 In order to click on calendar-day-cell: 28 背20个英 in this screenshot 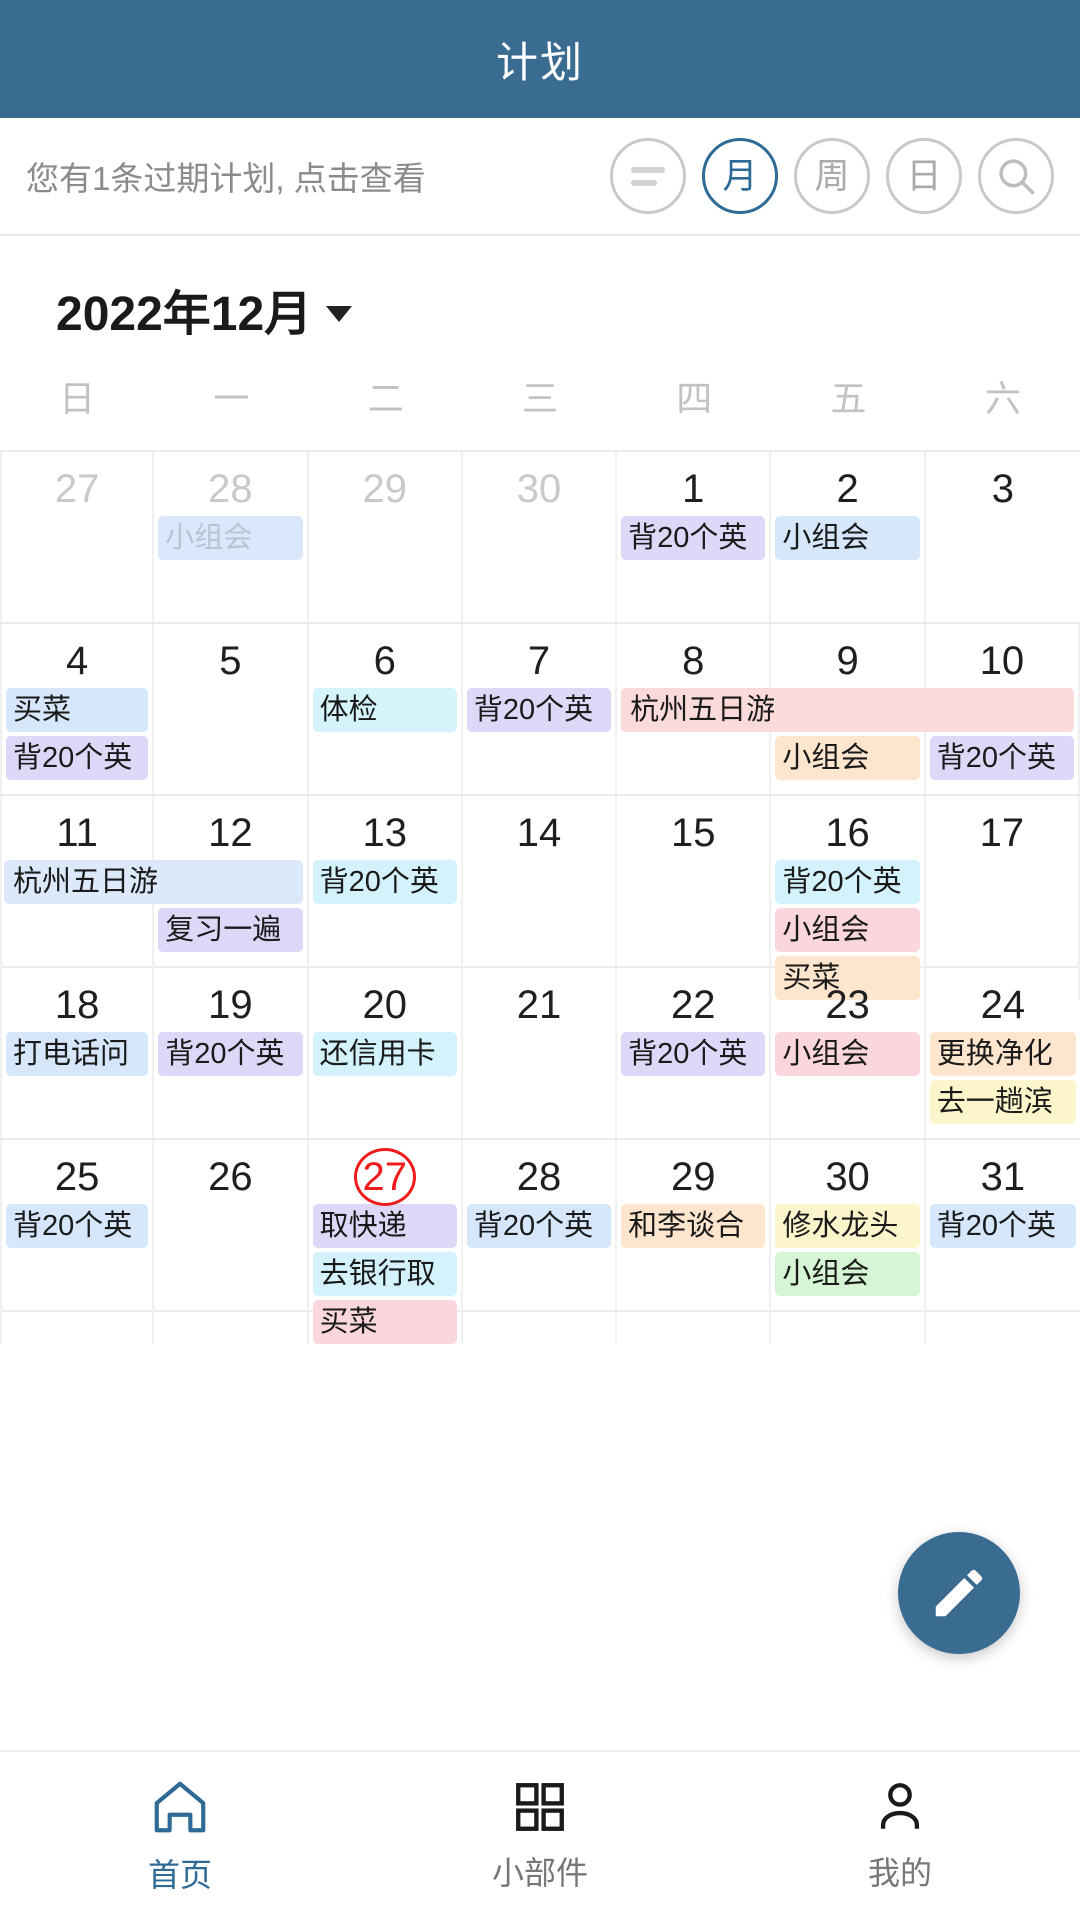, I will do `click(540, 1242)`.